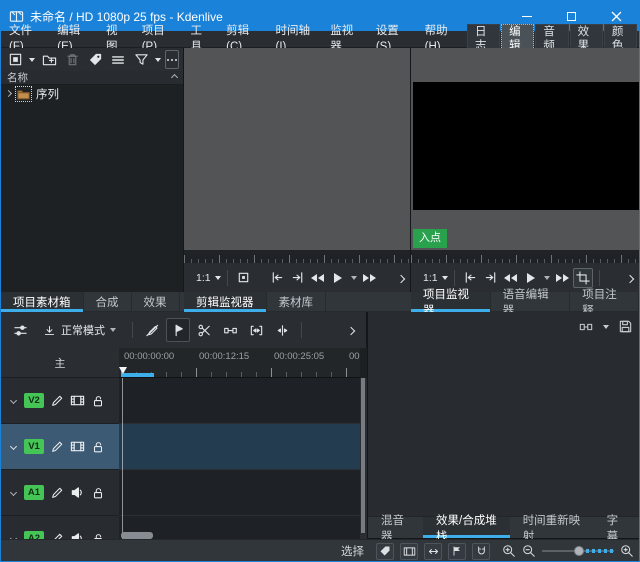 This screenshot has width=640, height=562. I want to click on track-lane-a2, so click(239, 527).